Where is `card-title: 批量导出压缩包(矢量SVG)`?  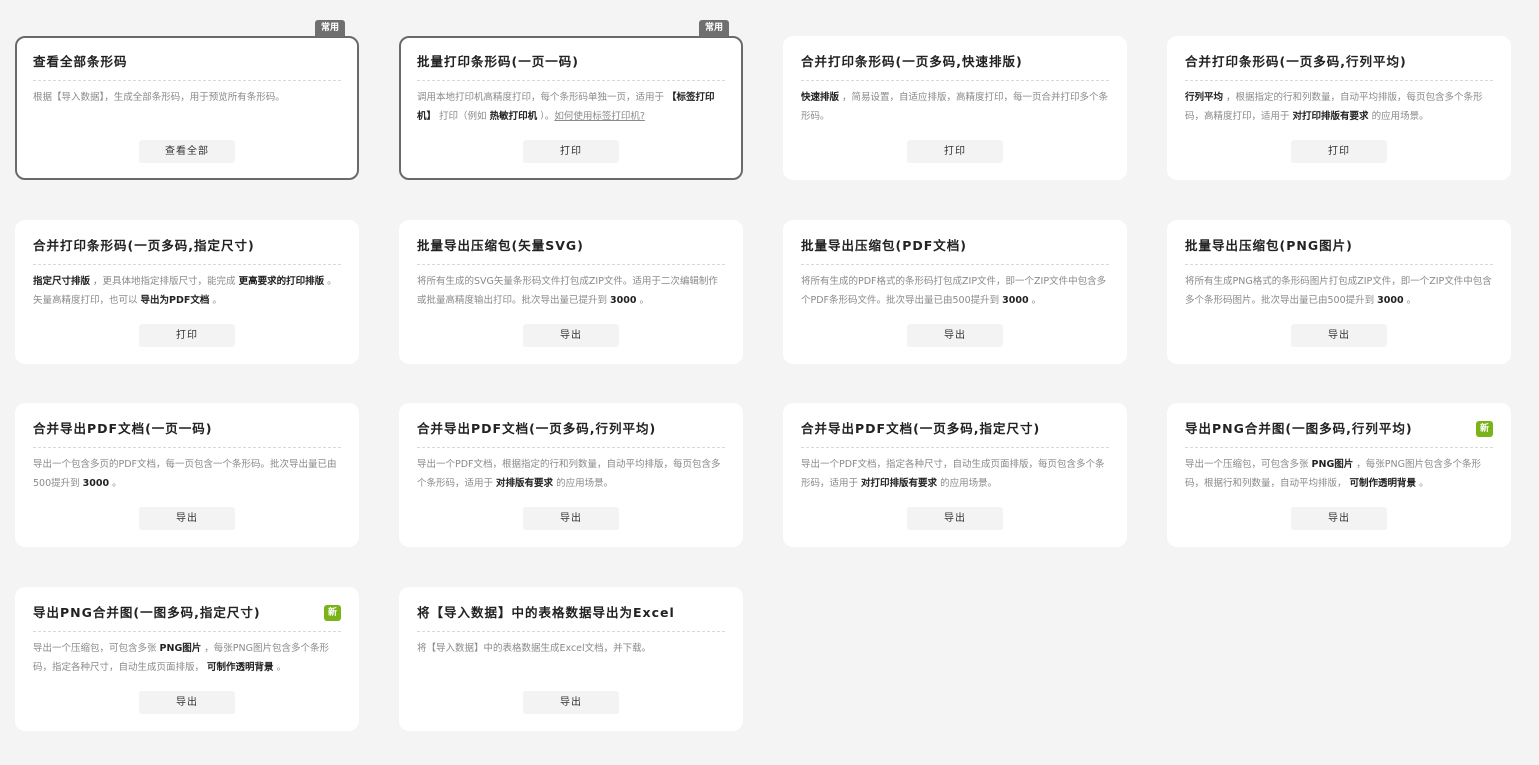 card-title: 批量导出压缩包(矢量SVG) is located at coordinates (500, 245).